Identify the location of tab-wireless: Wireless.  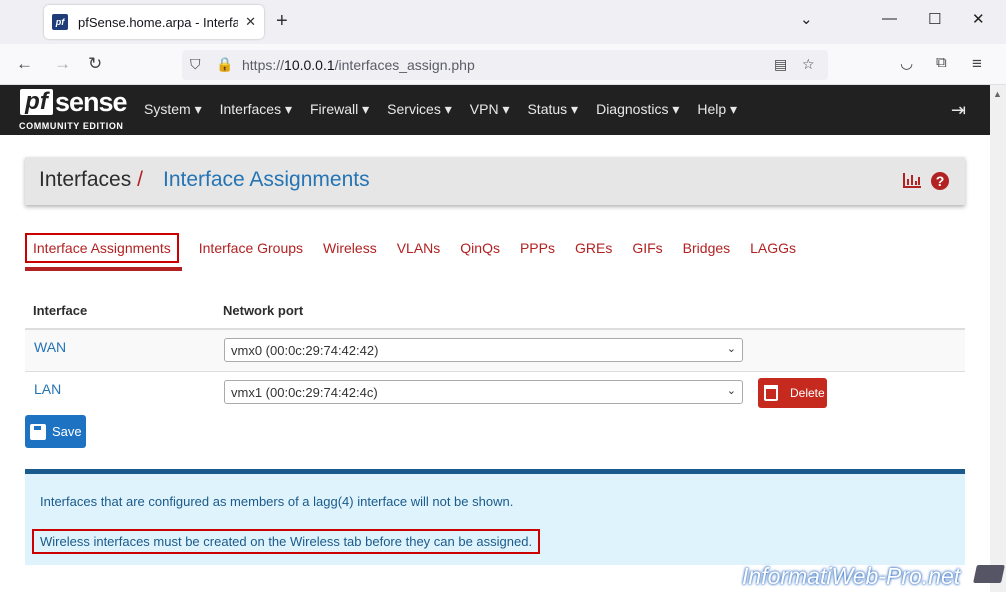
(350, 248).